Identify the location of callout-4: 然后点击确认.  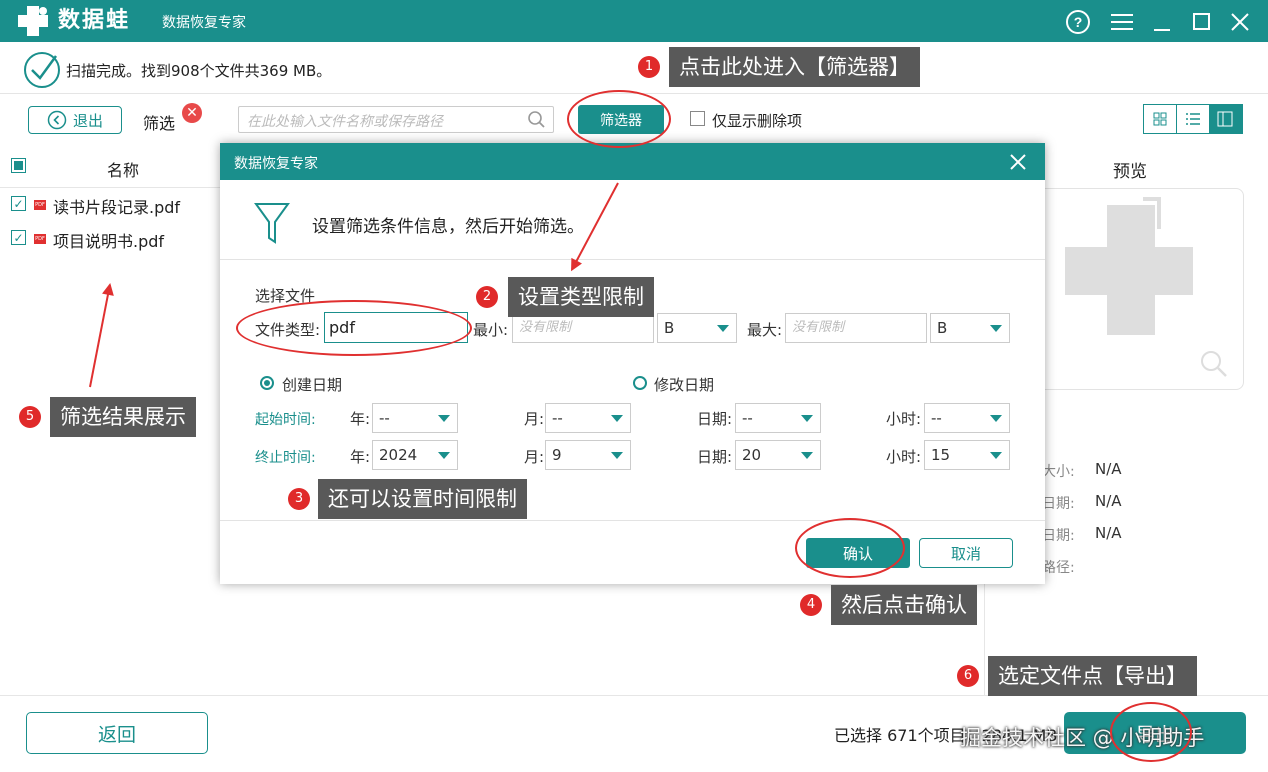
(904, 605).